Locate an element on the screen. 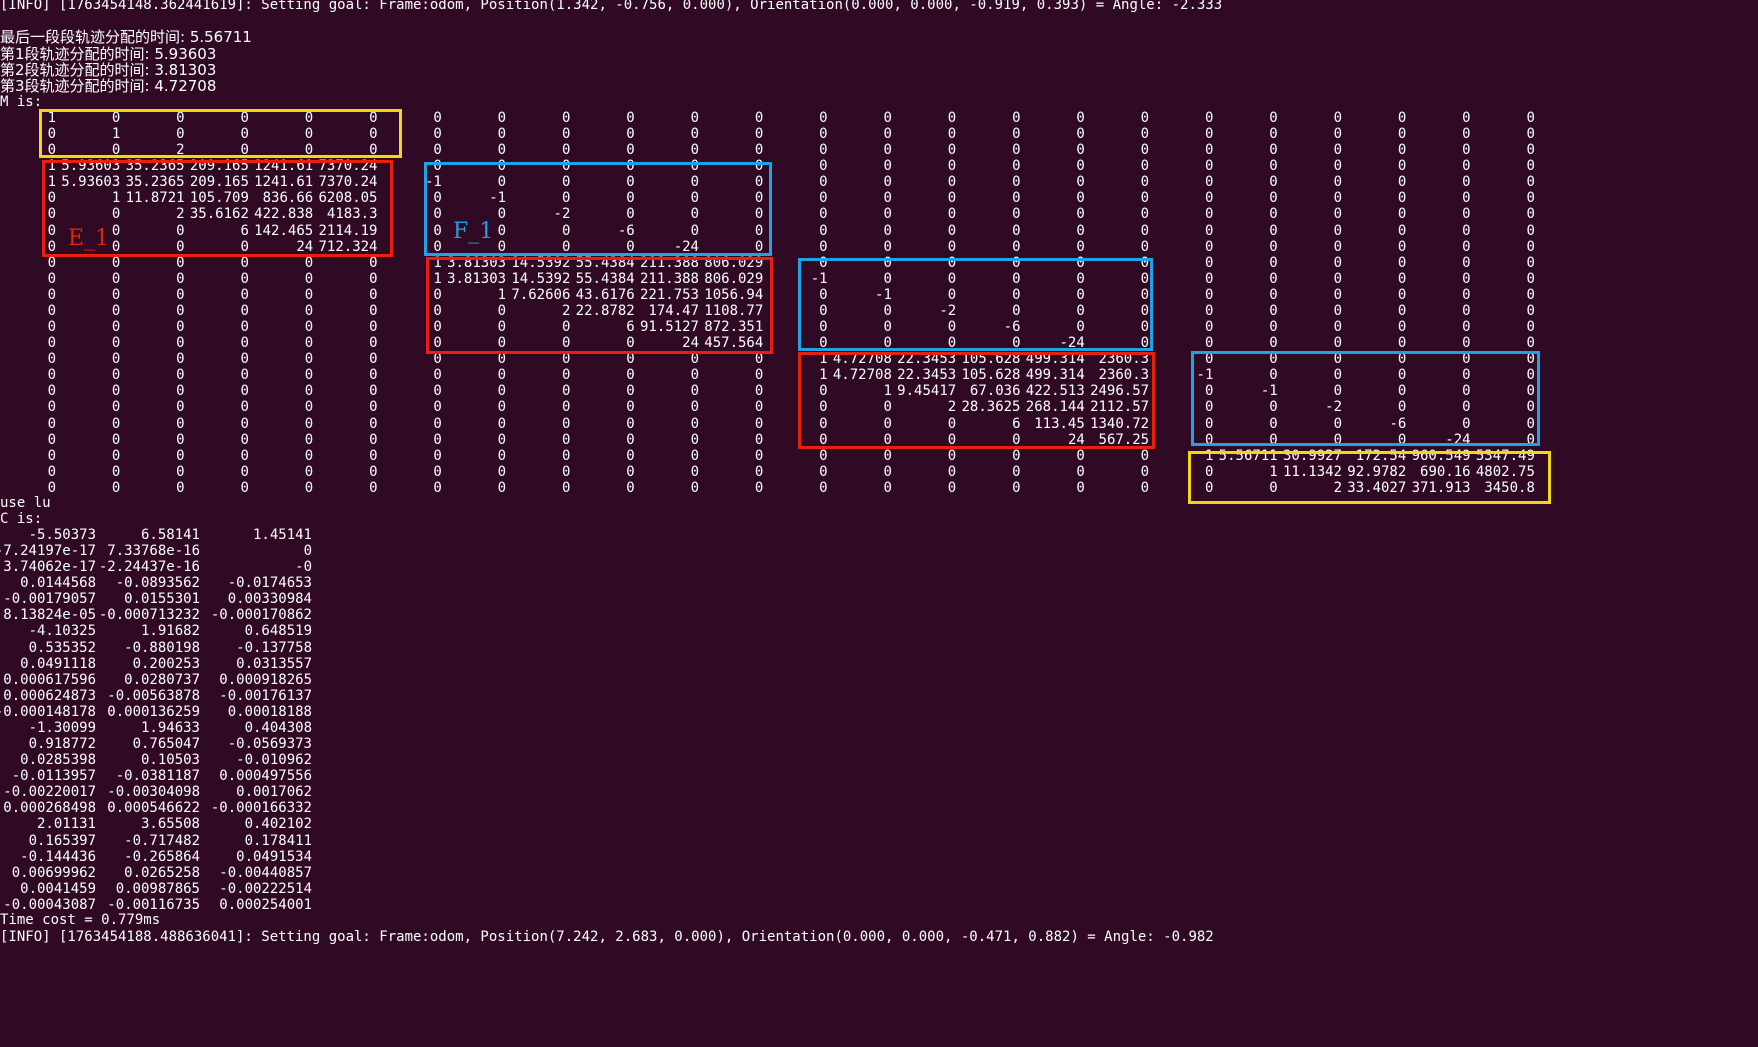  c-matrix-cell: 2.01131 is located at coordinates (66, 824).